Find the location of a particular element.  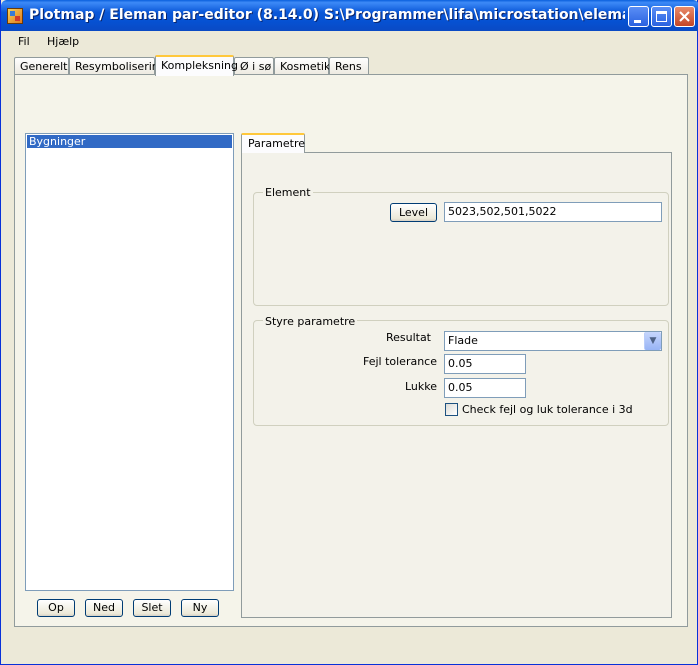

app-icon is located at coordinates (15, 16).